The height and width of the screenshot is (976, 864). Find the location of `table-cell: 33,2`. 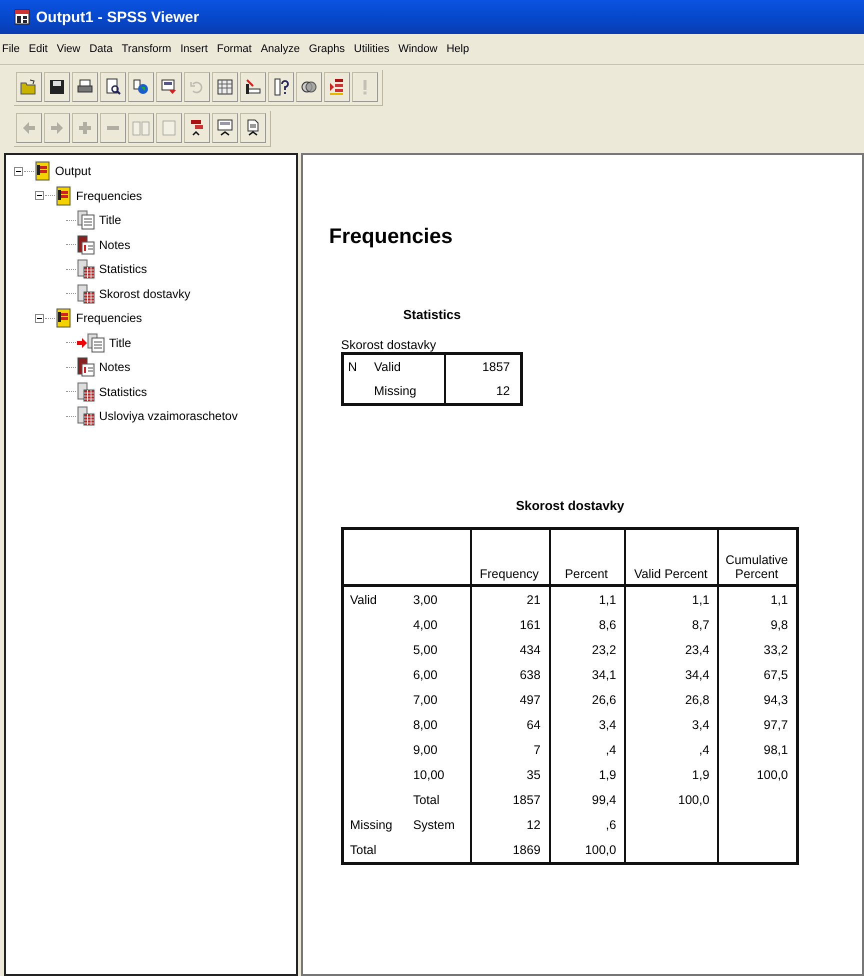

table-cell: 33,2 is located at coordinates (758, 649).